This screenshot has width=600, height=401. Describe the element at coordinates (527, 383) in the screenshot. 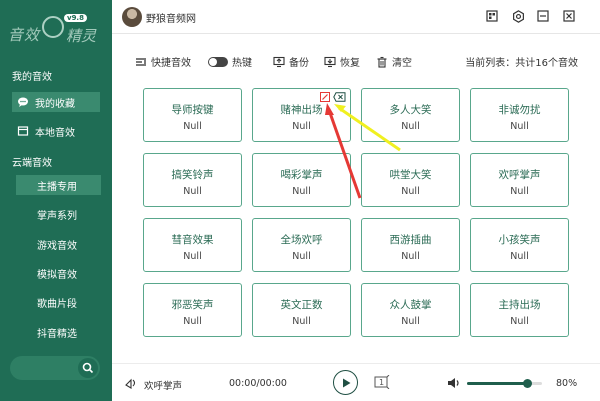

I see `volume-knob` at that location.